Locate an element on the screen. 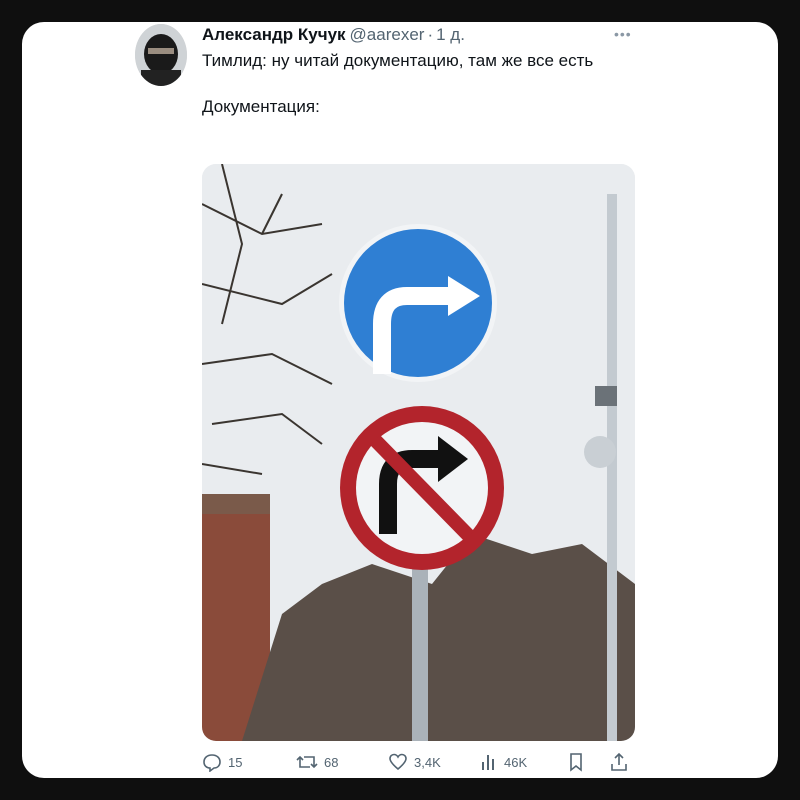 The image size is (800, 800). tweet-header: Александр Кучук @aarexer · 1 д. is located at coordinates (333, 35).